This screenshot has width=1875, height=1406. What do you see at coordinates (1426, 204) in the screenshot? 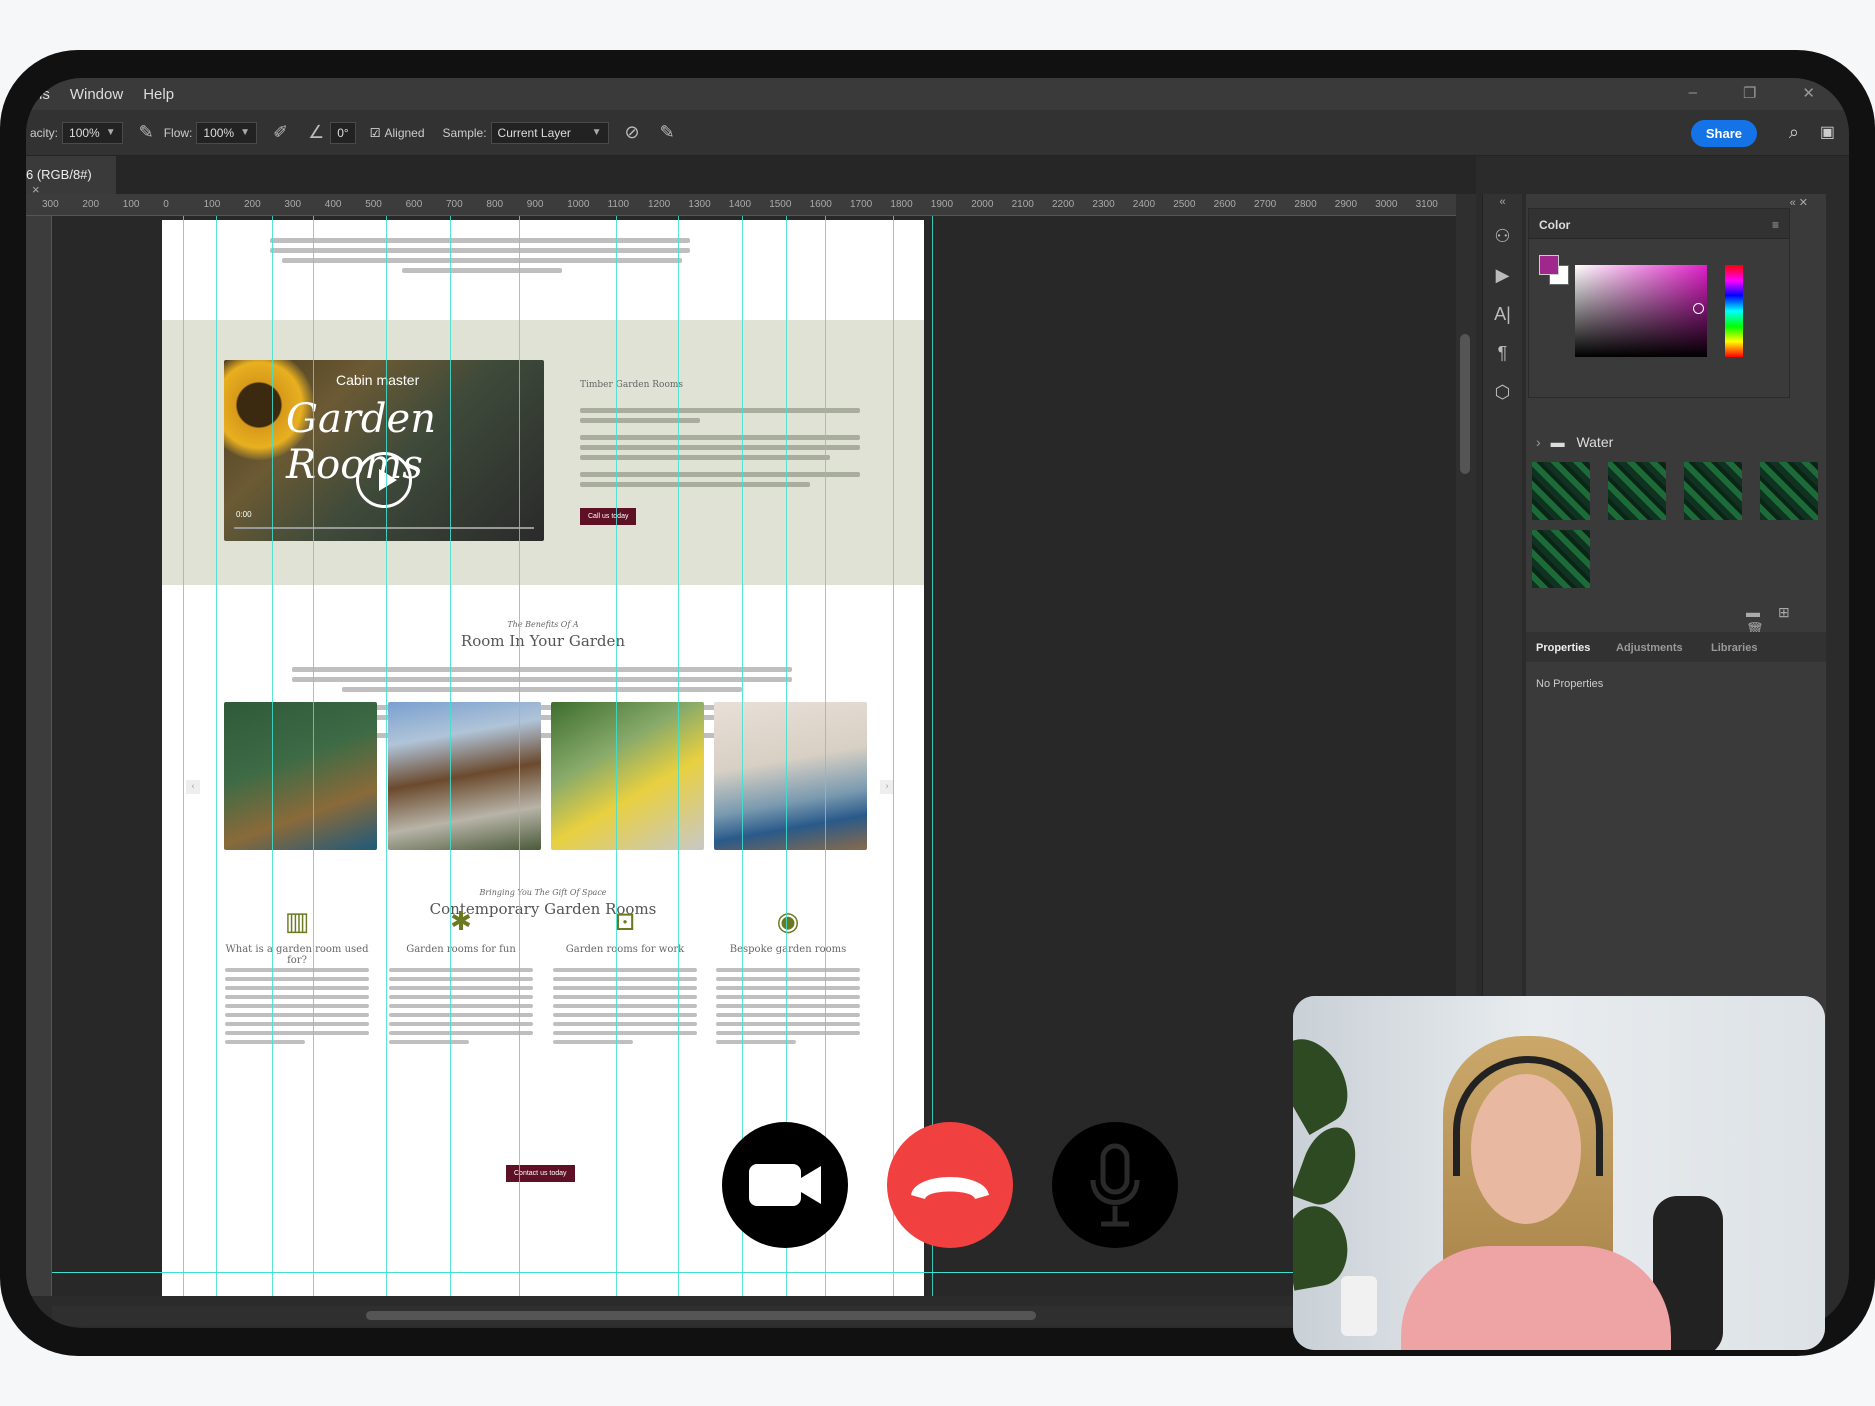
I see `ruler-tick-label: 3100` at bounding box center [1426, 204].